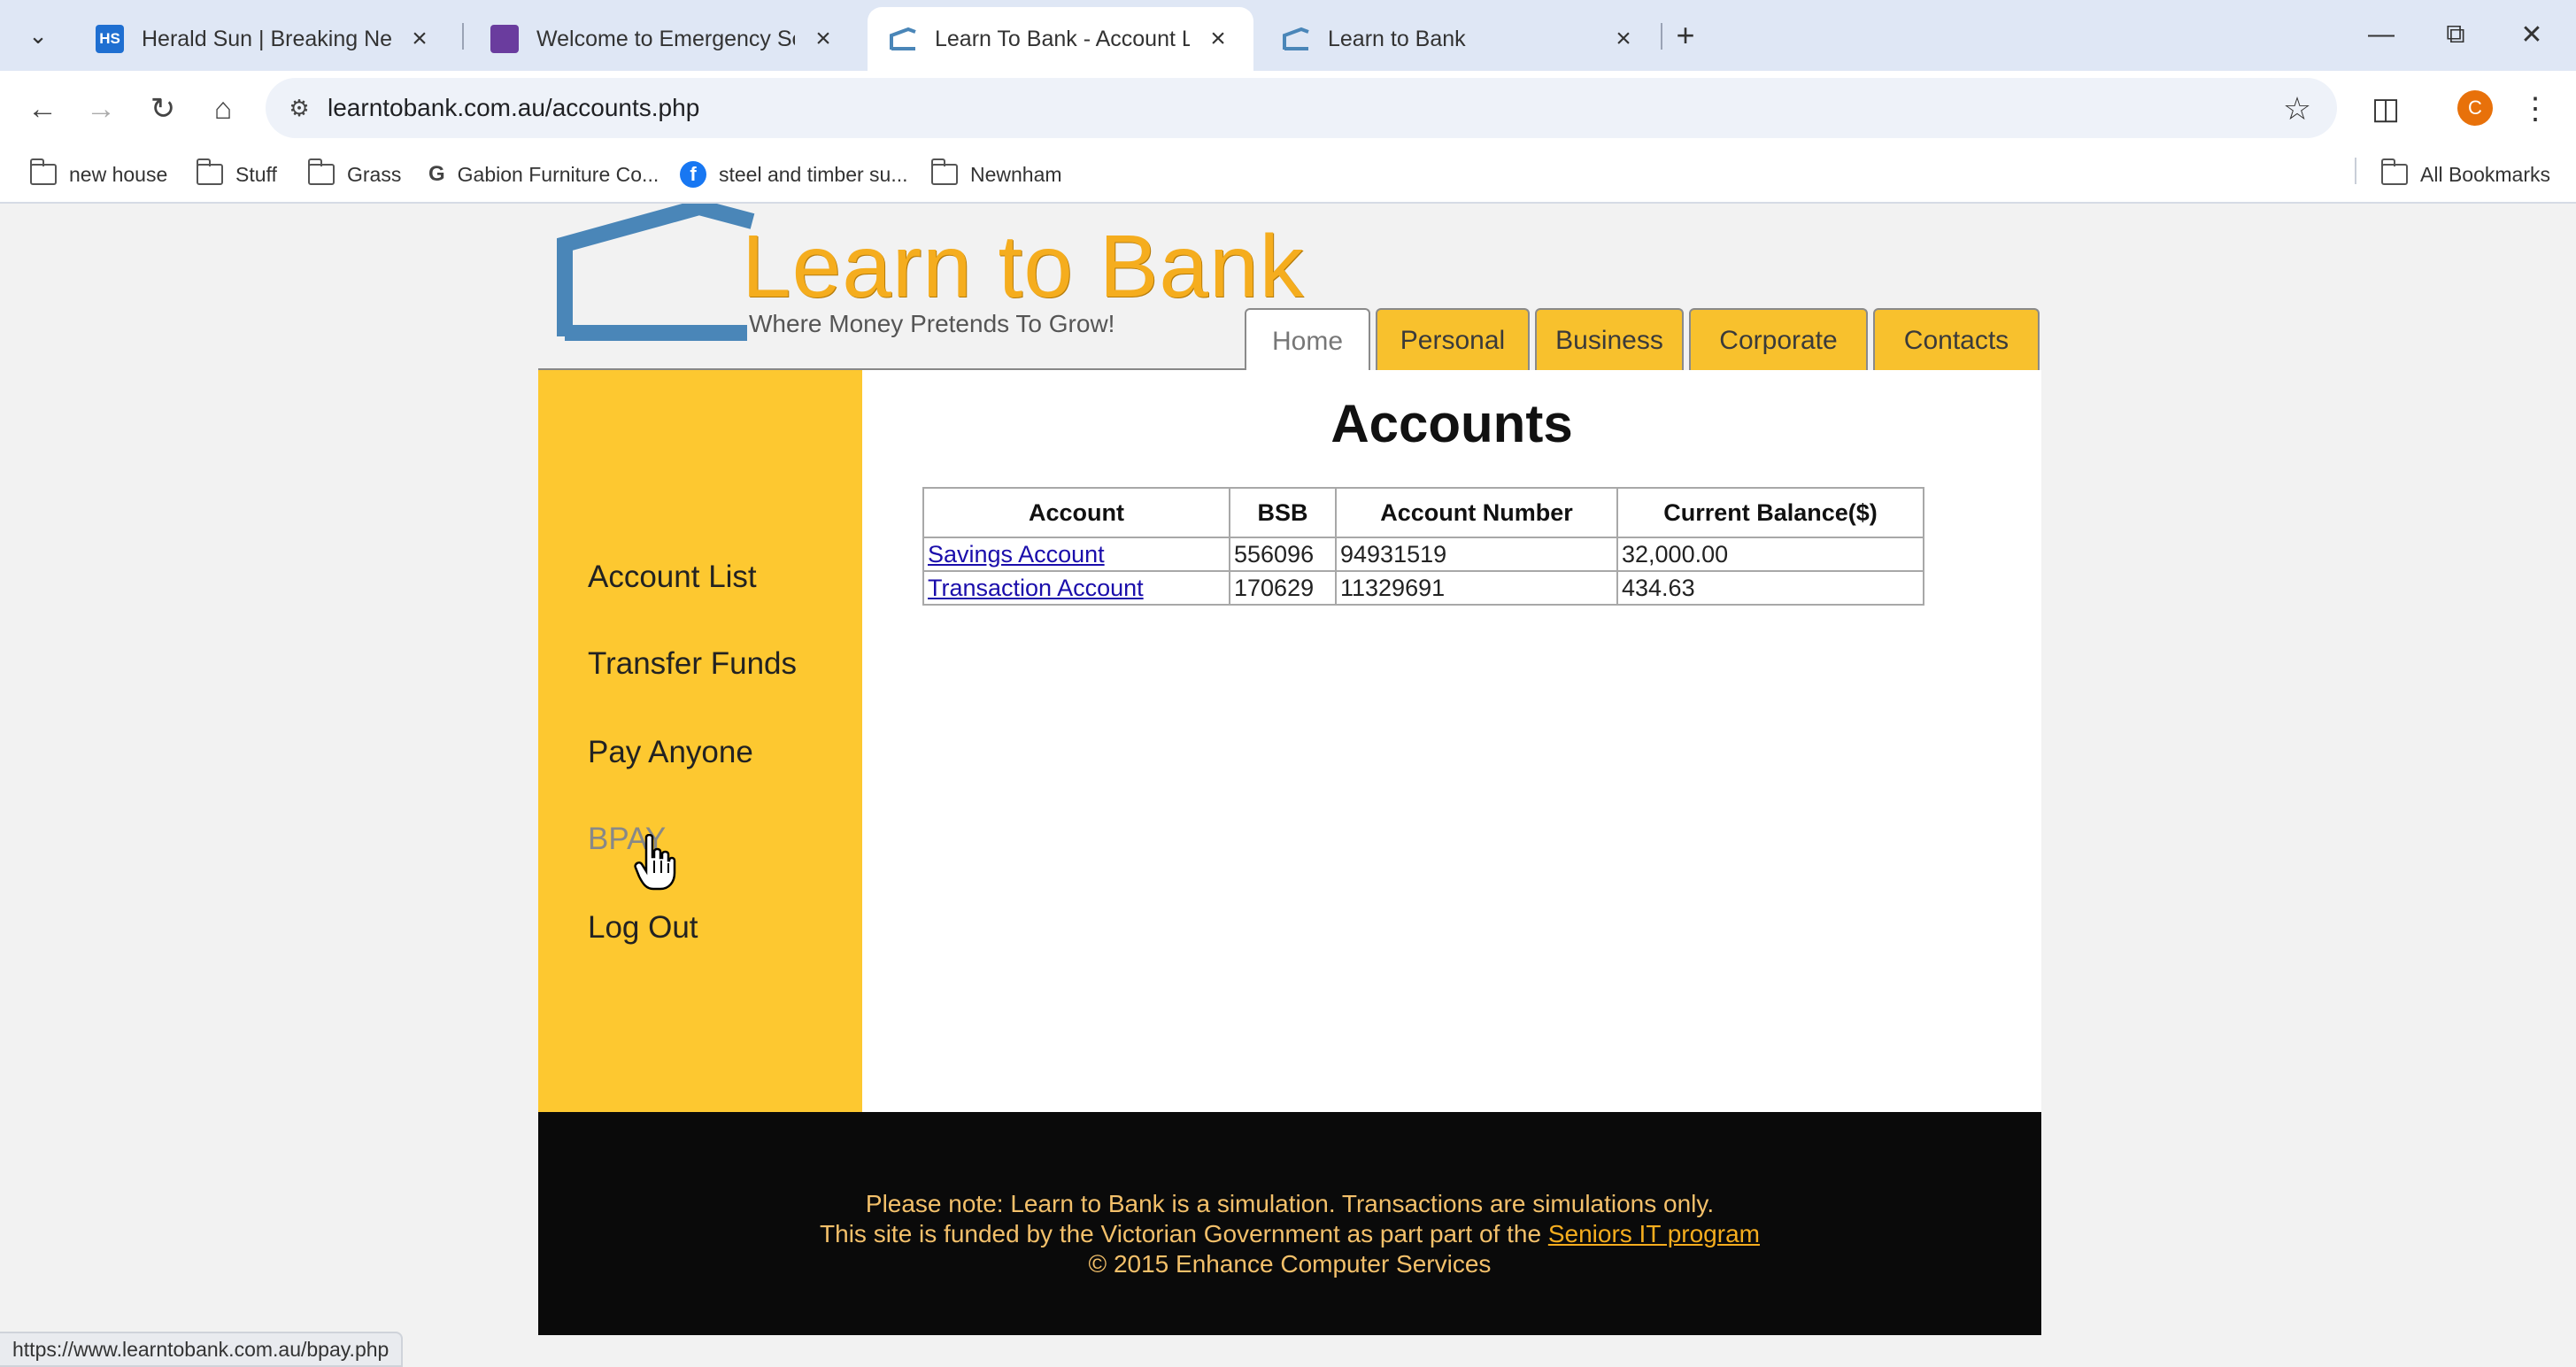 The height and width of the screenshot is (1367, 2576). I want to click on sidebar-item-pay-anyone: Pay Anyone, so click(670, 753).